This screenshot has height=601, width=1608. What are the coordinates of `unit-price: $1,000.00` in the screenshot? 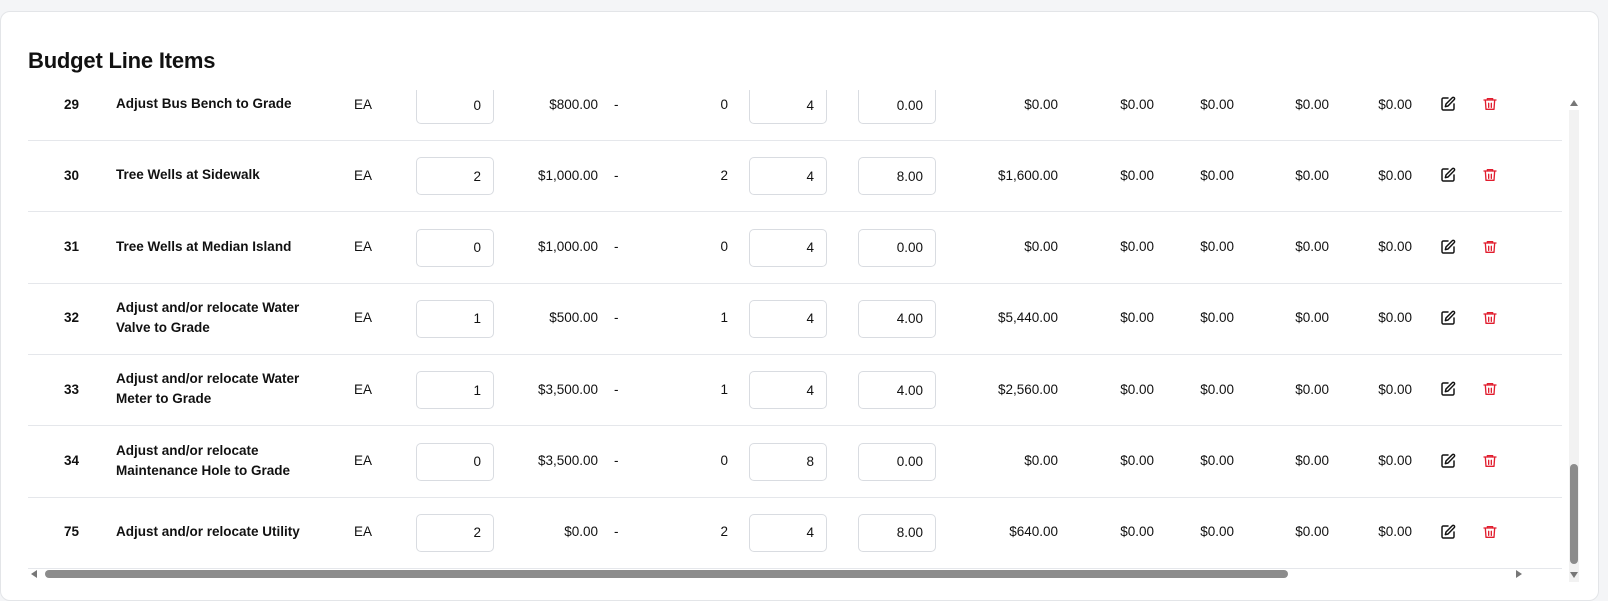 It's located at (567, 247).